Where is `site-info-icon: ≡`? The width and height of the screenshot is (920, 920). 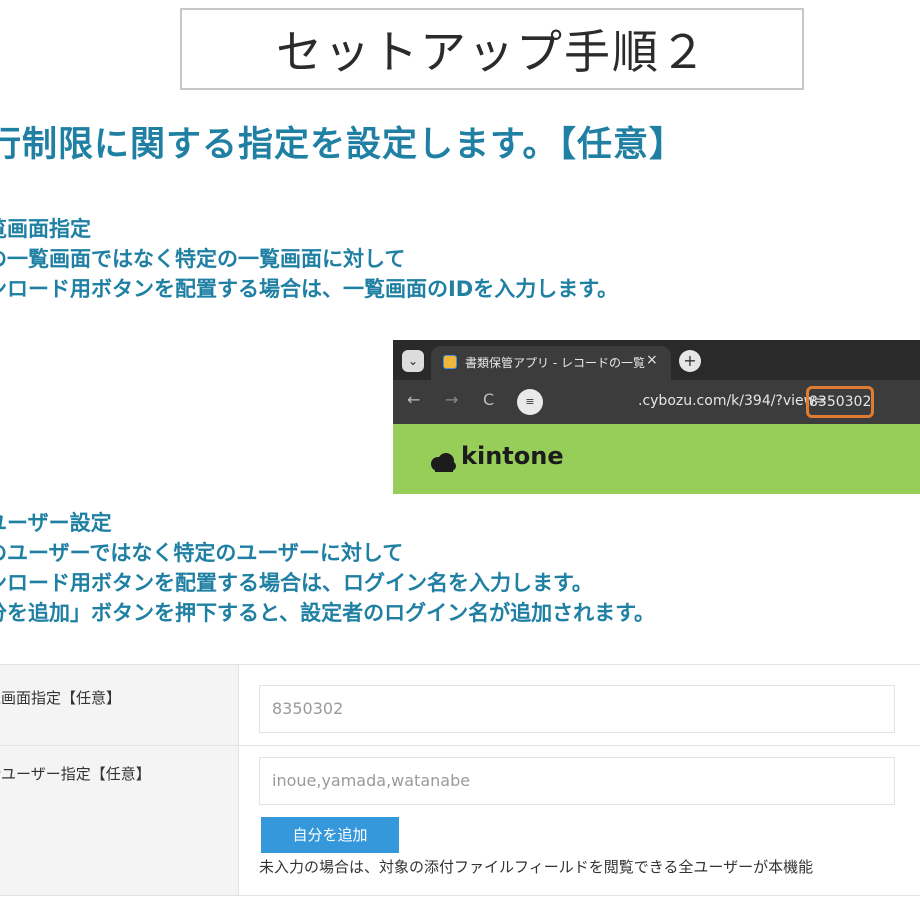
site-info-icon: ≡ is located at coordinates (530, 402).